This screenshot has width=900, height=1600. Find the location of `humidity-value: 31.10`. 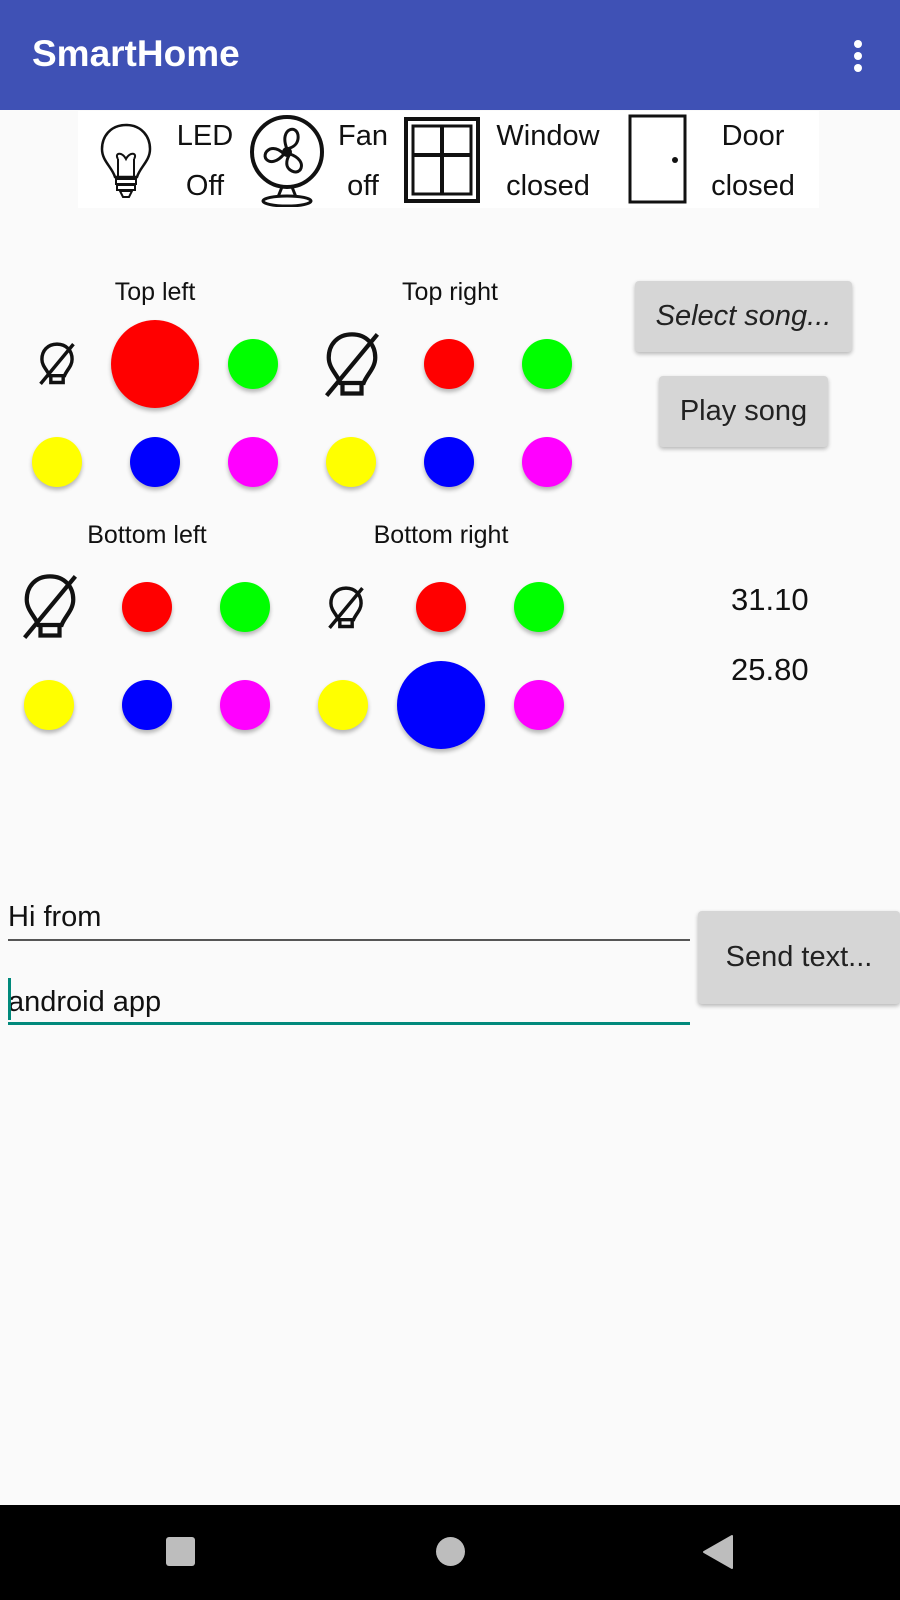

humidity-value: 31.10 is located at coordinates (770, 599).